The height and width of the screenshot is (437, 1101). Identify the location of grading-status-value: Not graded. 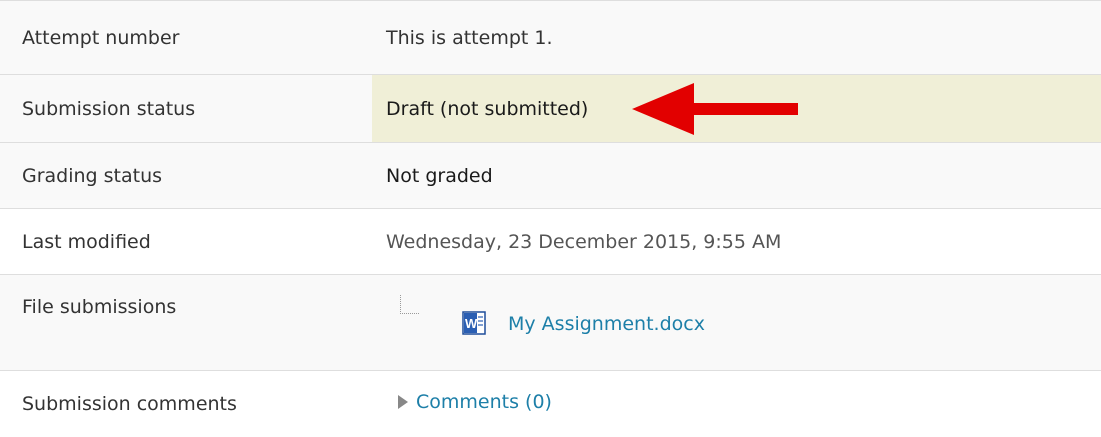
(439, 176).